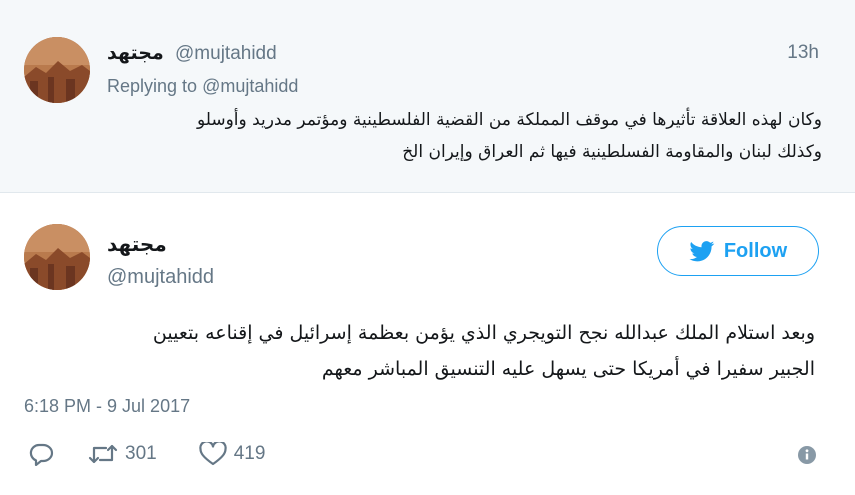  Describe the element at coordinates (122, 454) in the screenshot. I see `retweet-button: 301` at that location.